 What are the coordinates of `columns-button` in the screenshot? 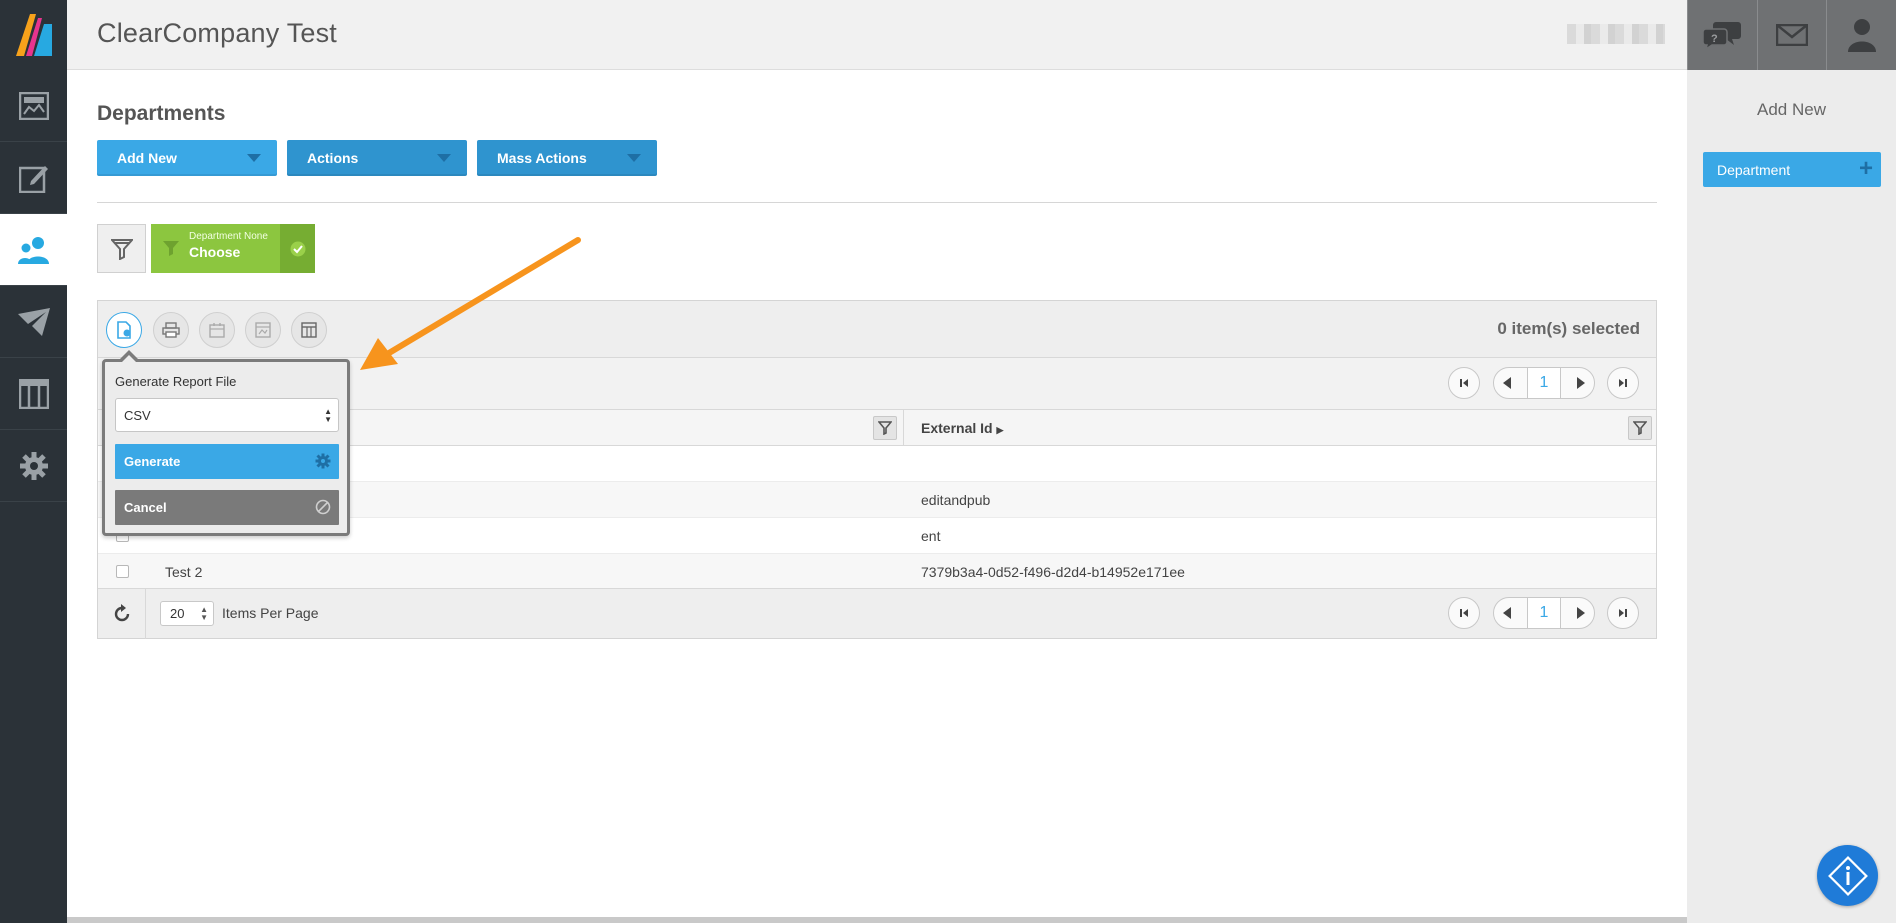 It's located at (309, 330).